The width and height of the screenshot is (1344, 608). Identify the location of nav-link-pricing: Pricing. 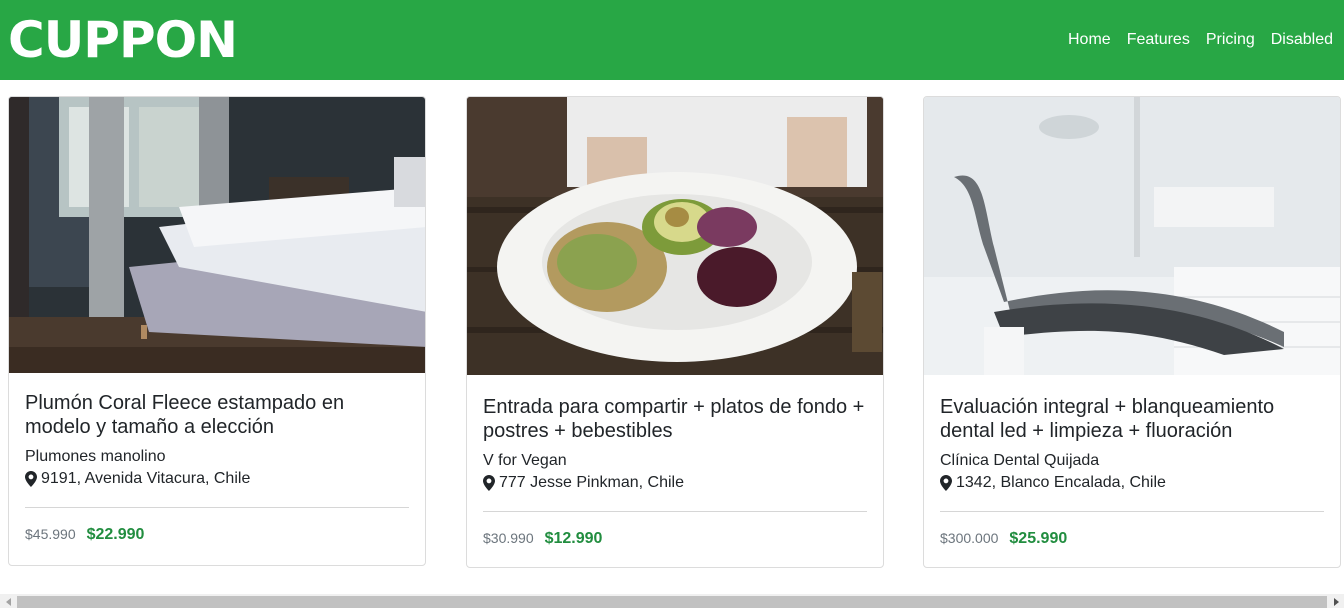
(1222, 40).